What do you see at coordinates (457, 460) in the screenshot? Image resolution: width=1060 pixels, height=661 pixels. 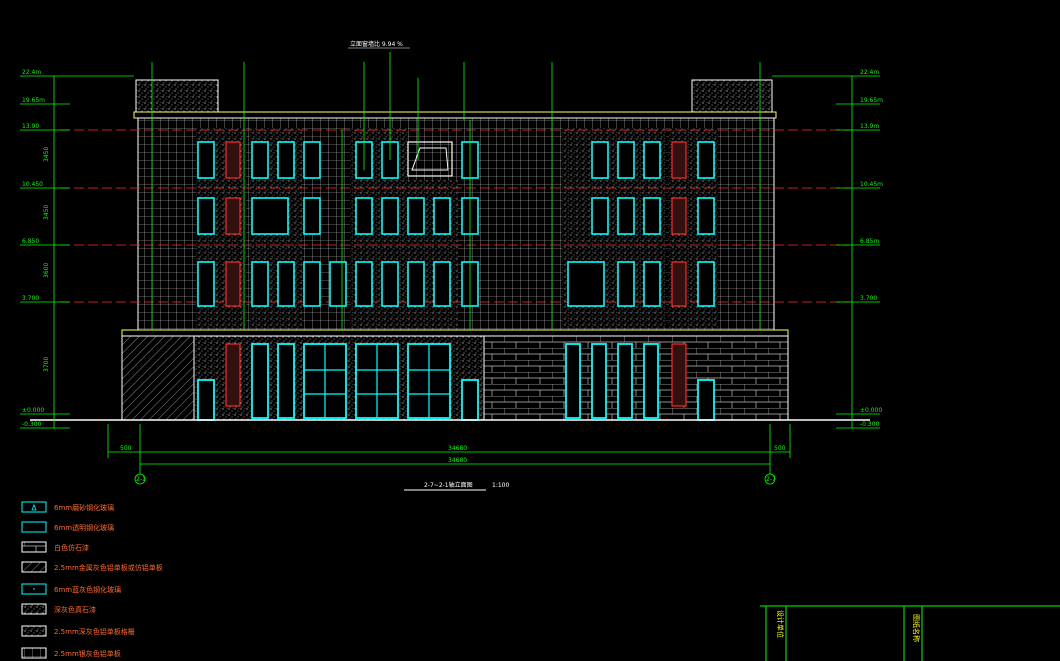 I see `dim-sub: 34680` at bounding box center [457, 460].